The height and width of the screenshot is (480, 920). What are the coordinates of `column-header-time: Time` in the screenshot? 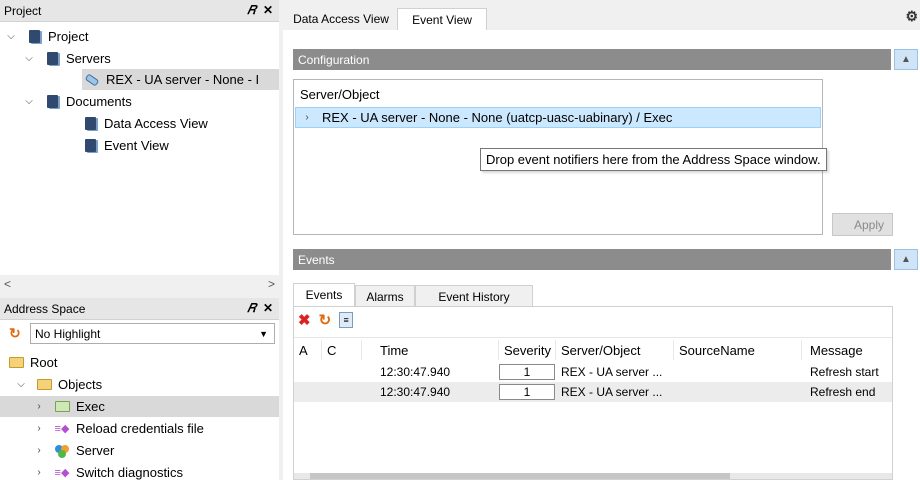 It's located at (430, 350).